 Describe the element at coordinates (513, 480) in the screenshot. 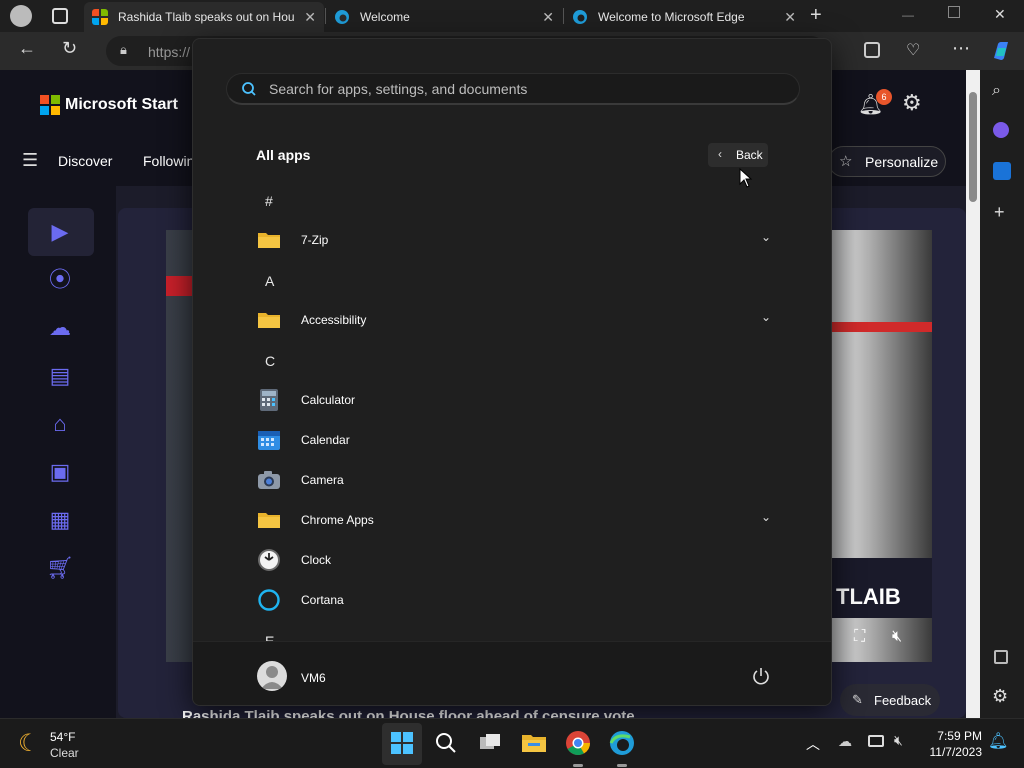

I see `app-item-camera: Camera` at that location.